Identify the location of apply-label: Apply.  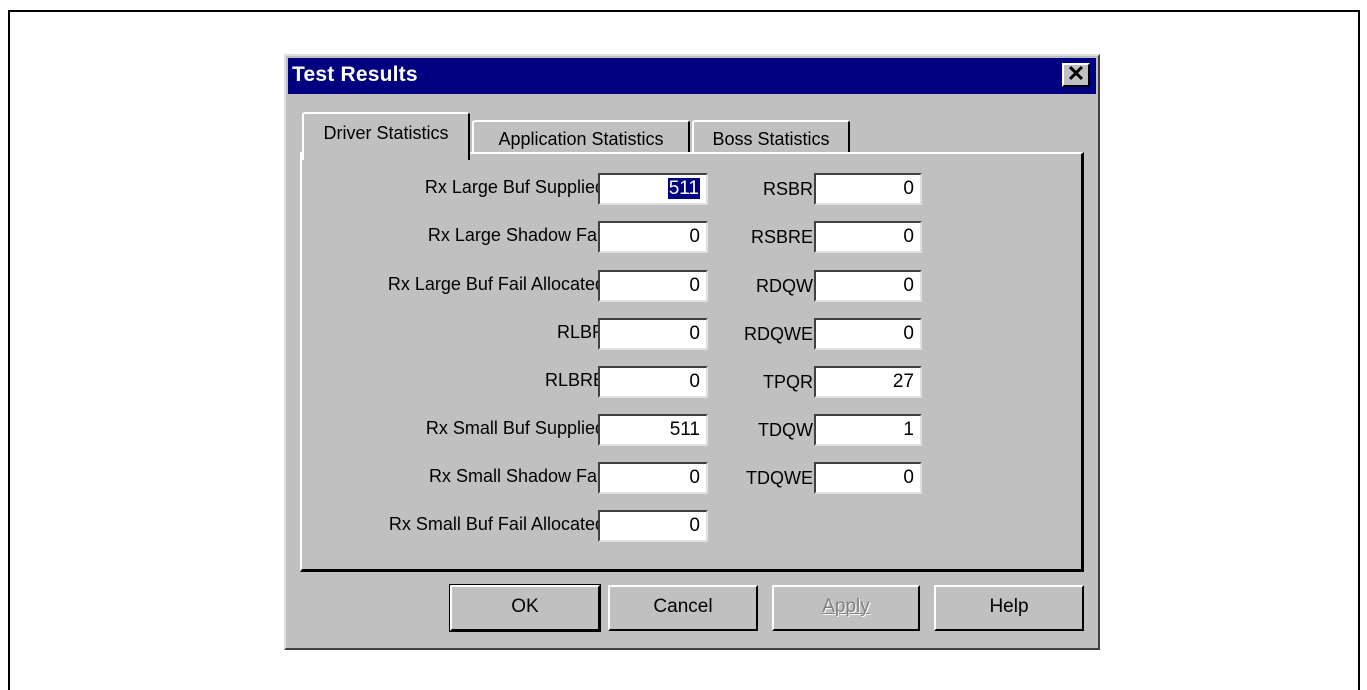
(846, 606).